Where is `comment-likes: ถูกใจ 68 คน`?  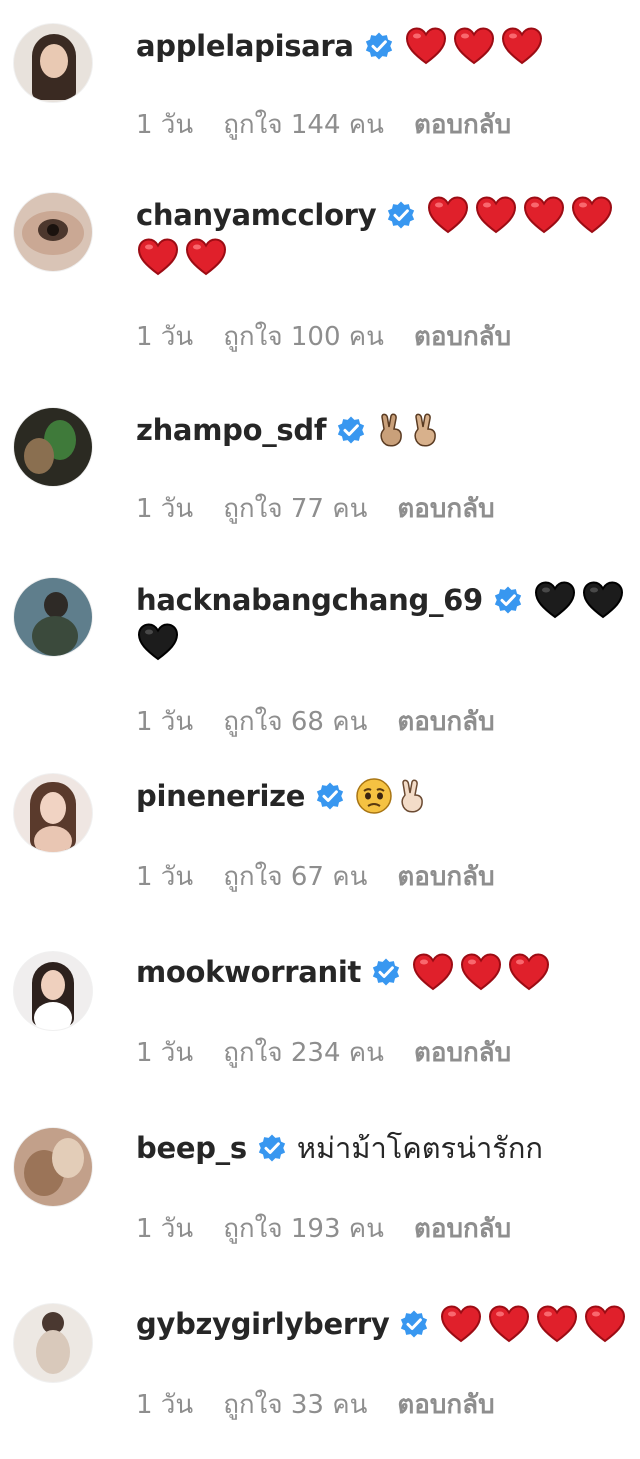 comment-likes: ถูกใจ 68 คน is located at coordinates (295, 721).